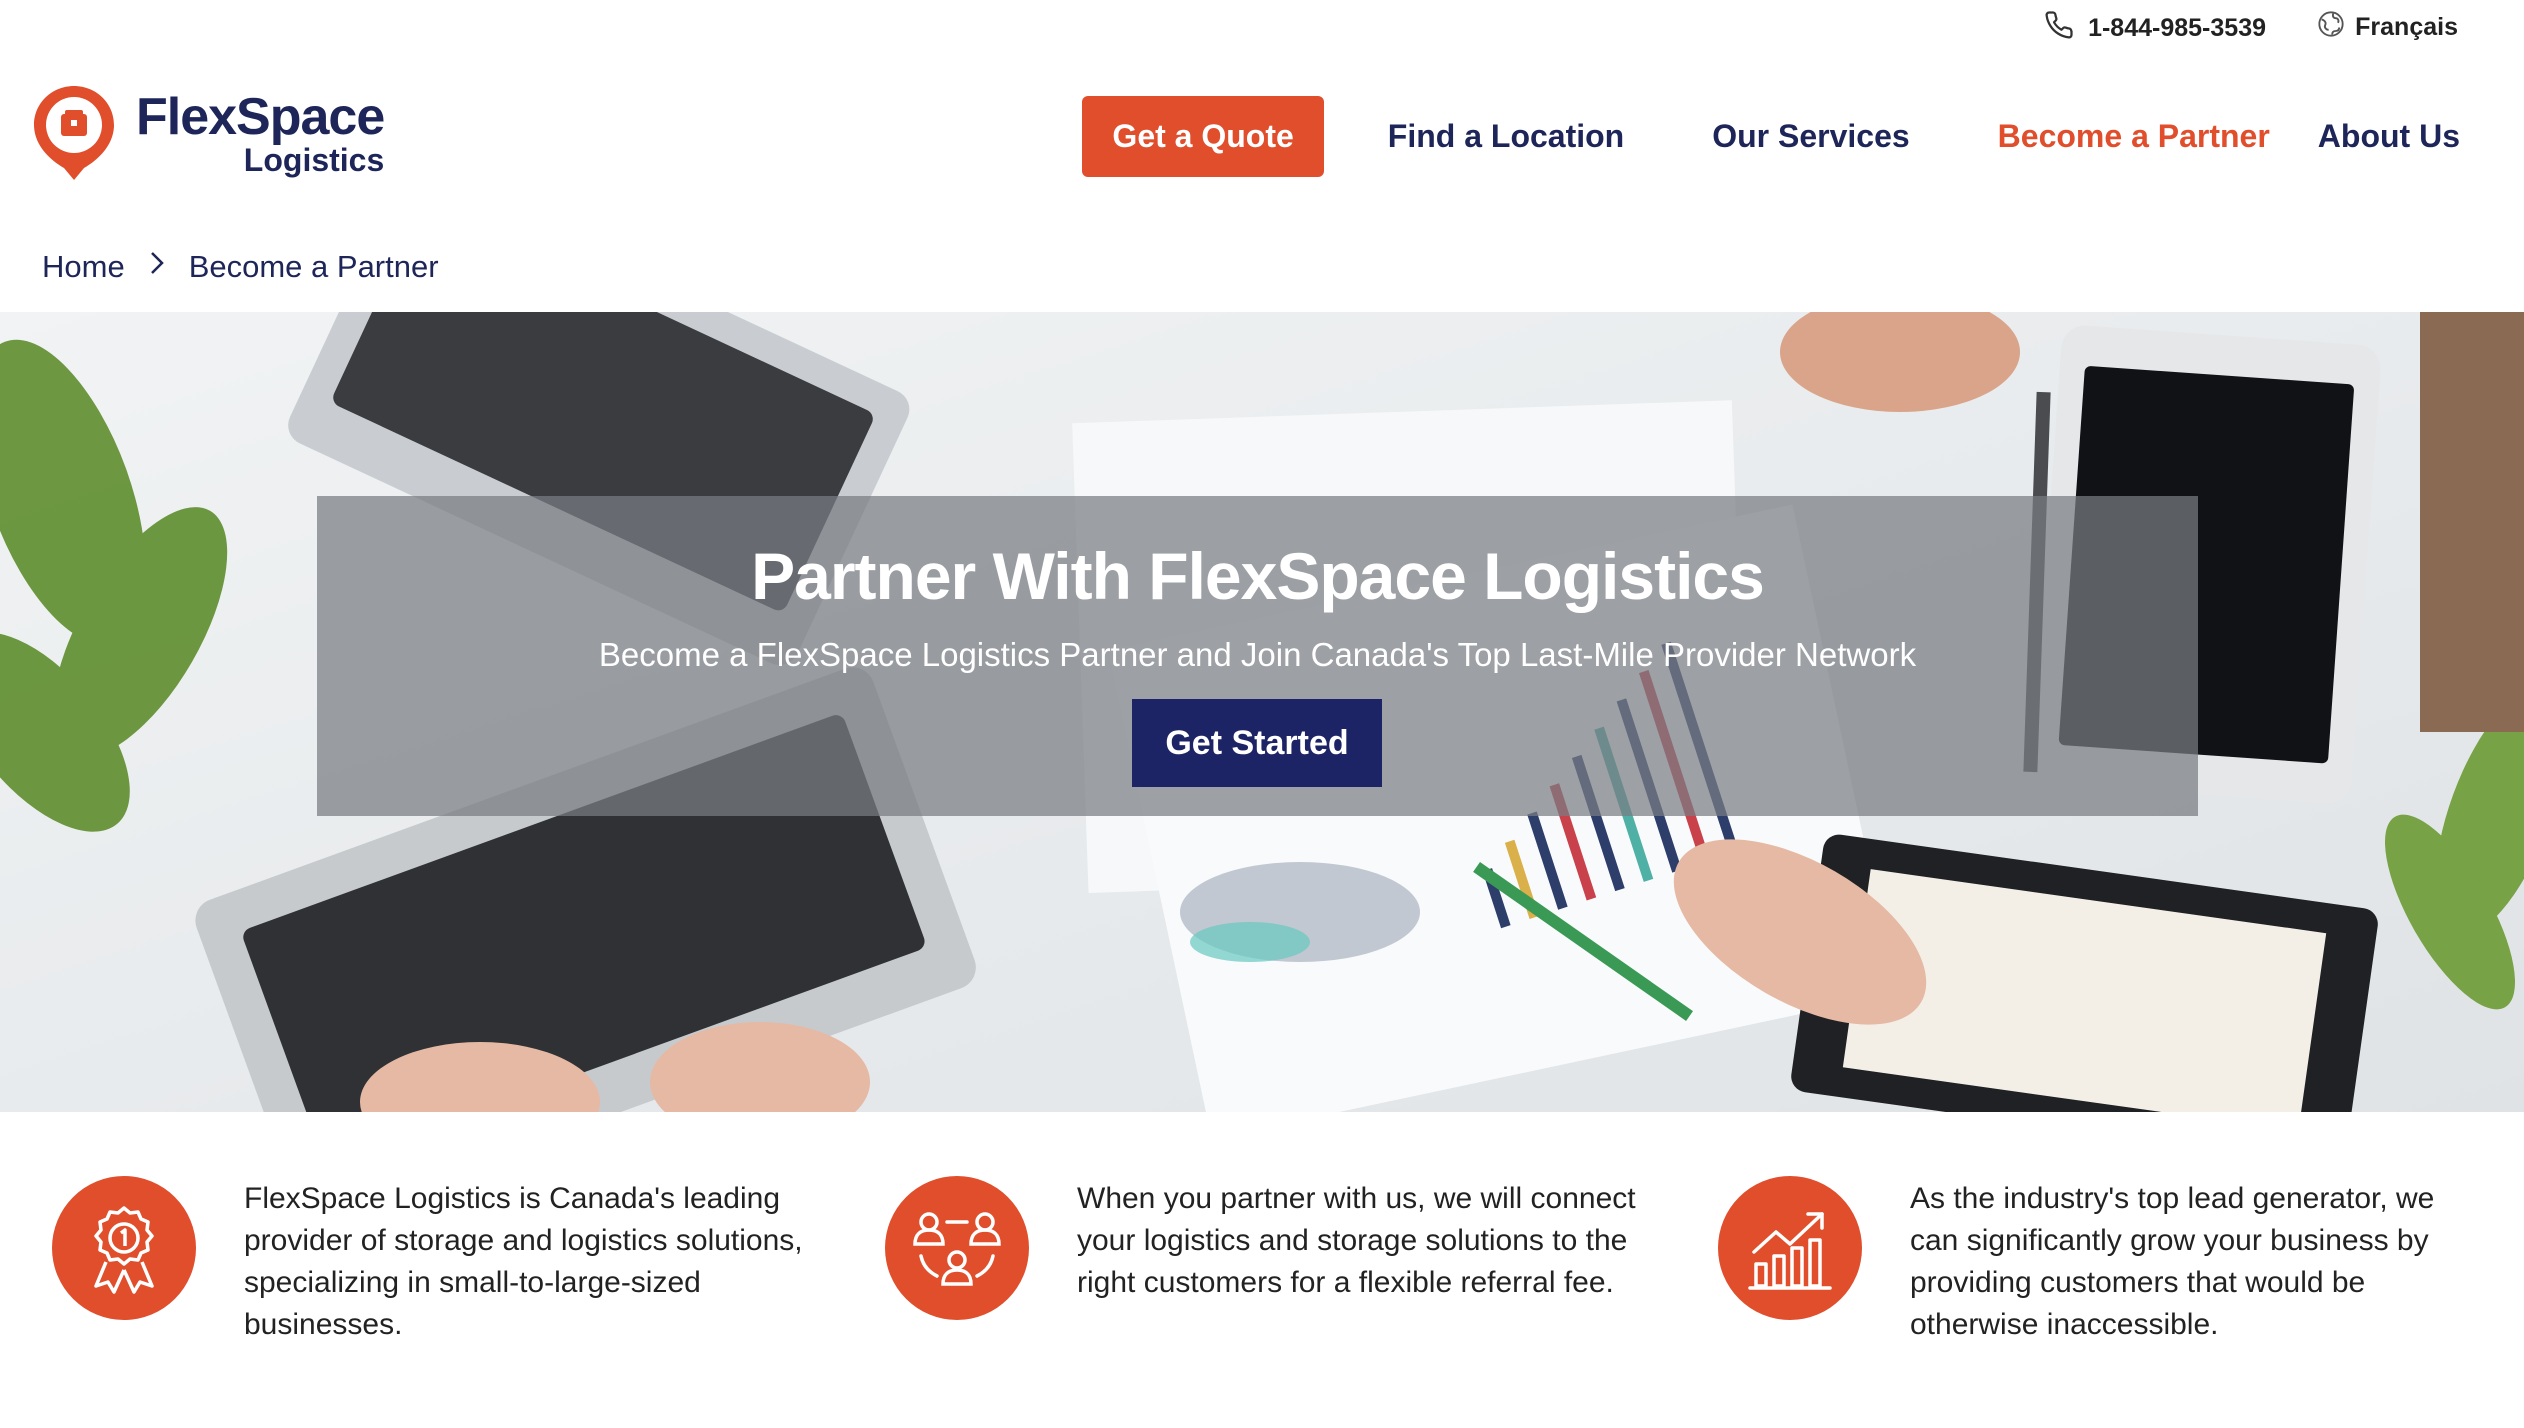  I want to click on logo-wordmark: FlexSpace, so click(260, 116).